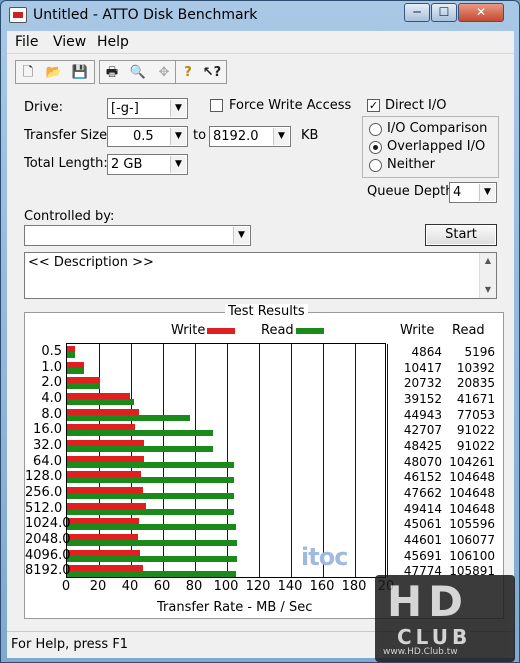  I want to click on queue-depth-label: Queue Depth:, so click(412, 191).